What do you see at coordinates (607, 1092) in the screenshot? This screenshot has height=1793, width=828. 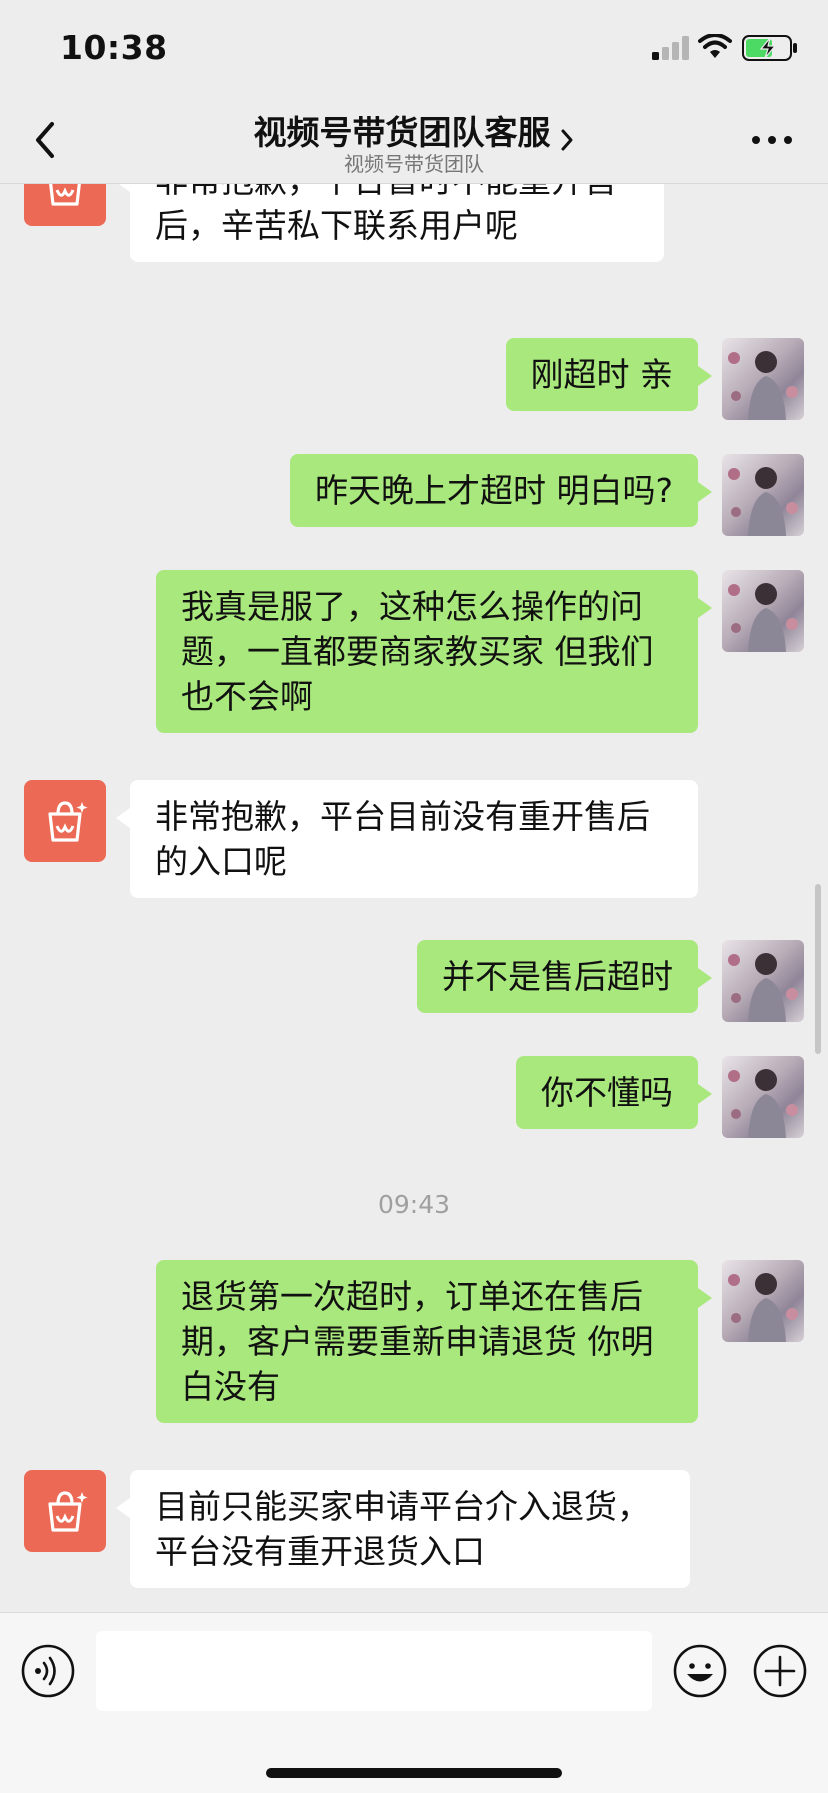 I see `message-text: 你不懂吗` at bounding box center [607, 1092].